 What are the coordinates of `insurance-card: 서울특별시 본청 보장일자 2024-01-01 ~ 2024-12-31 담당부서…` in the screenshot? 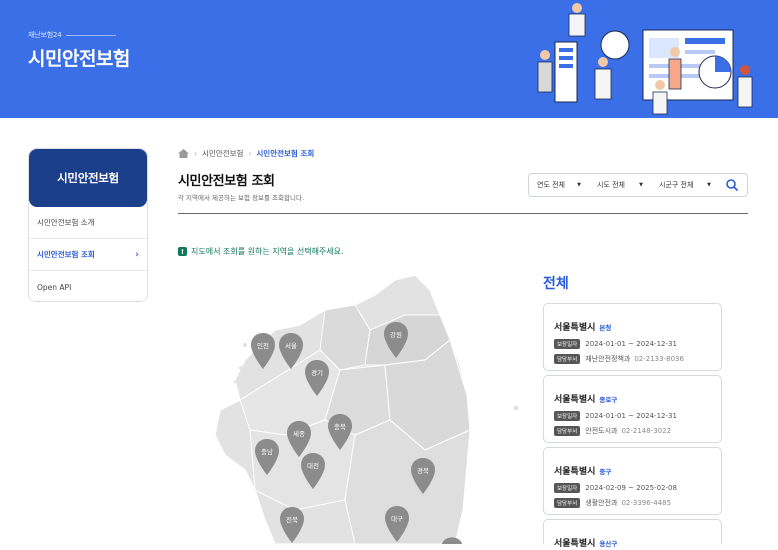 It's located at (632, 337).